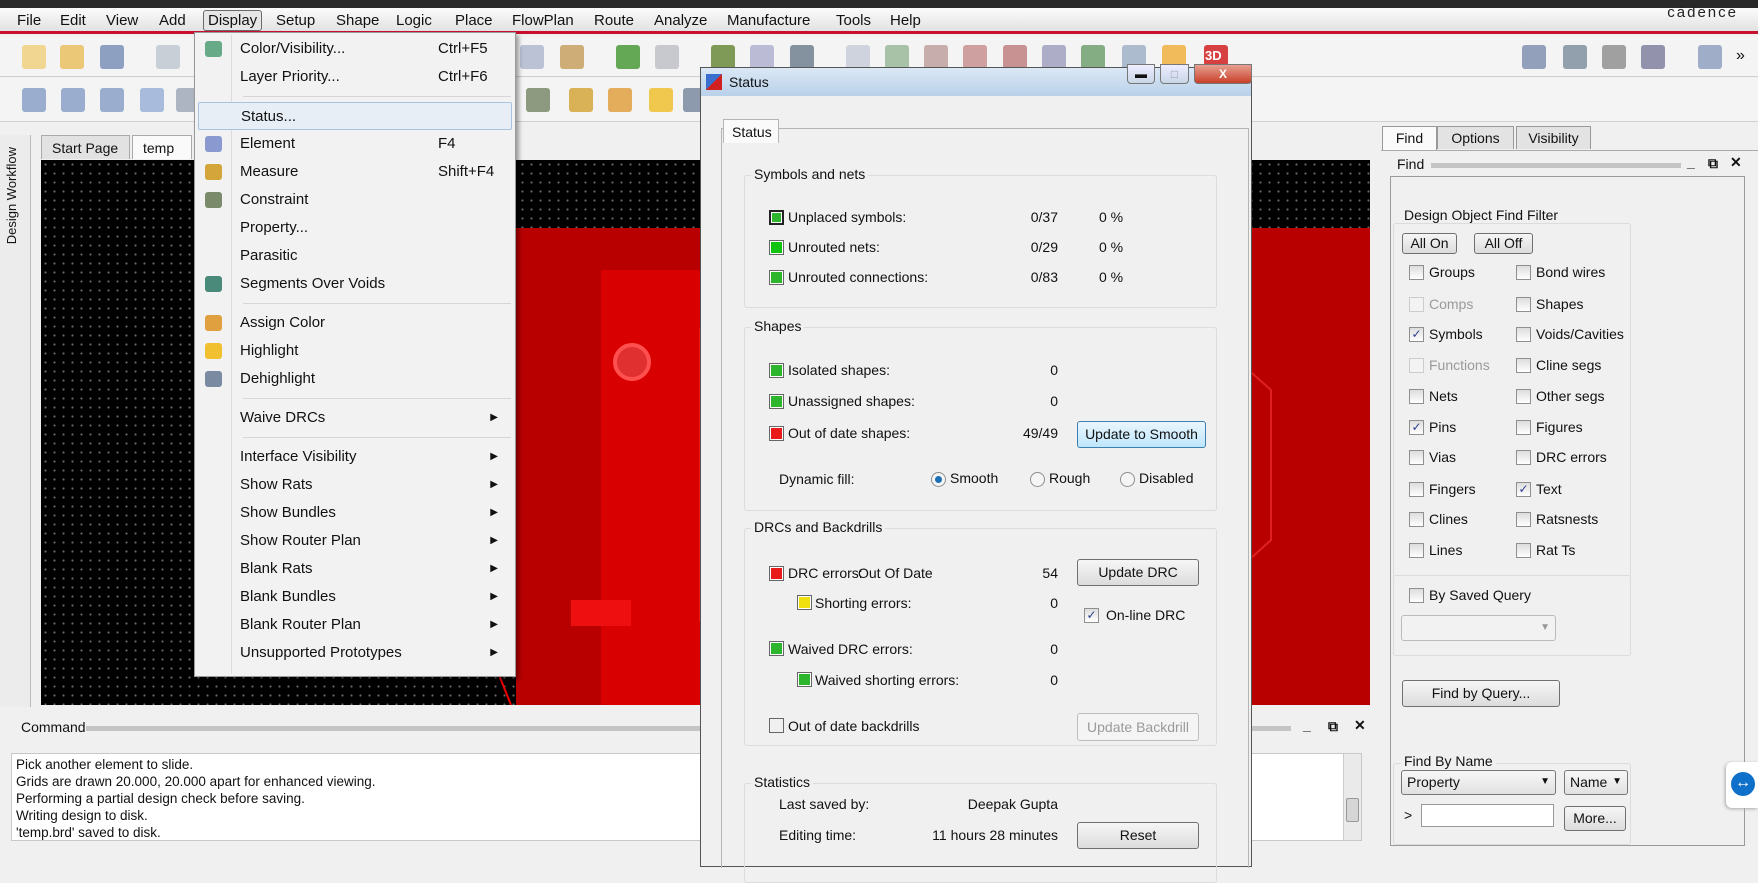  Describe the element at coordinates (355, 485) in the screenshot. I see `menu-item-show-rats: Show Rats ▶` at that location.